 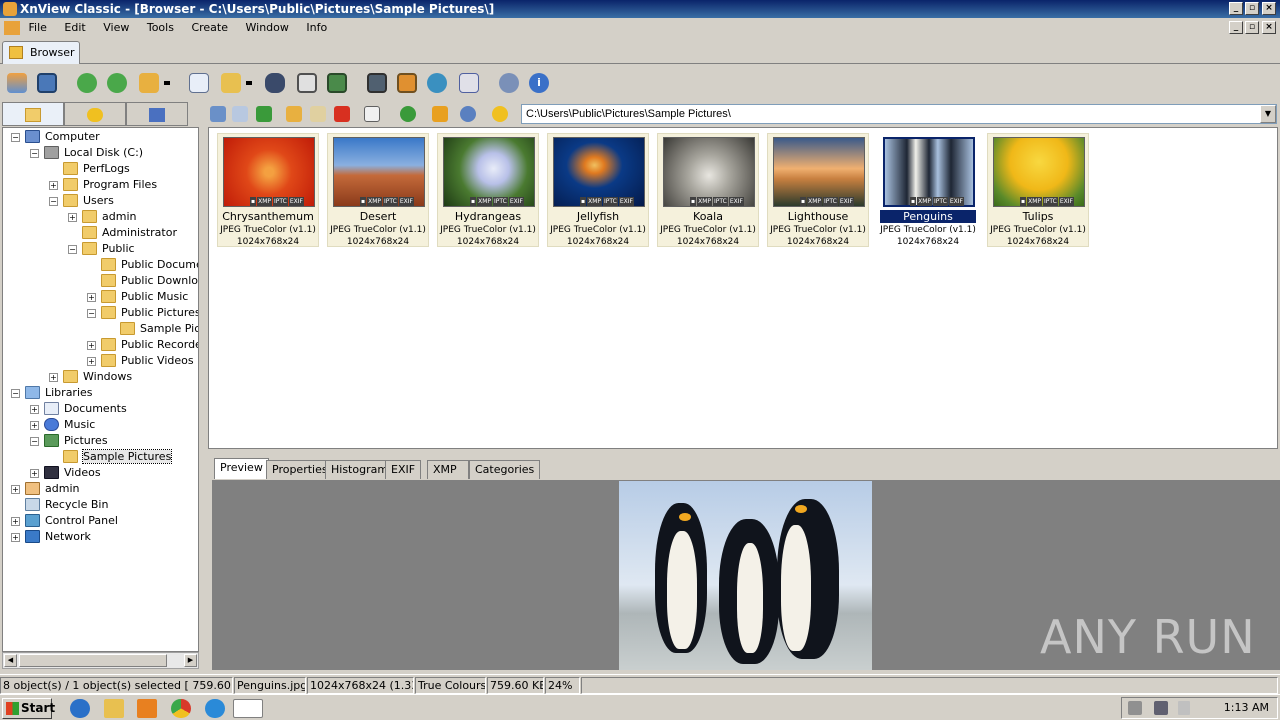 I want to click on capture-button, so click(x=377, y=83).